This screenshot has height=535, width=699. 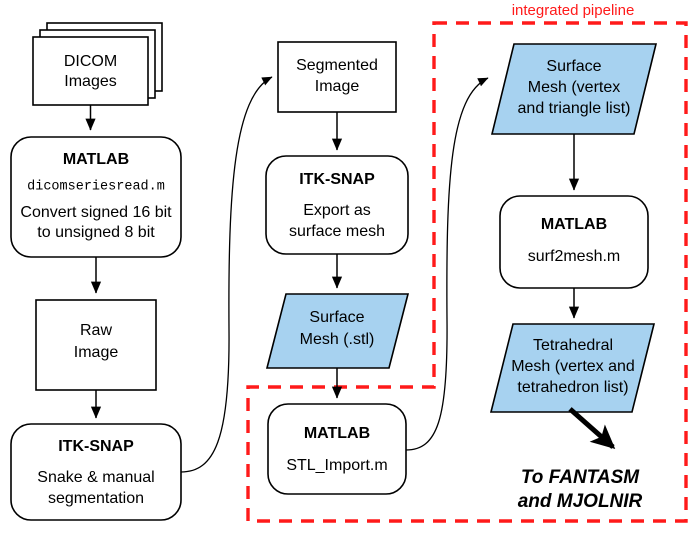 I want to click on matlab-stl-import-node, so click(x=337, y=449).